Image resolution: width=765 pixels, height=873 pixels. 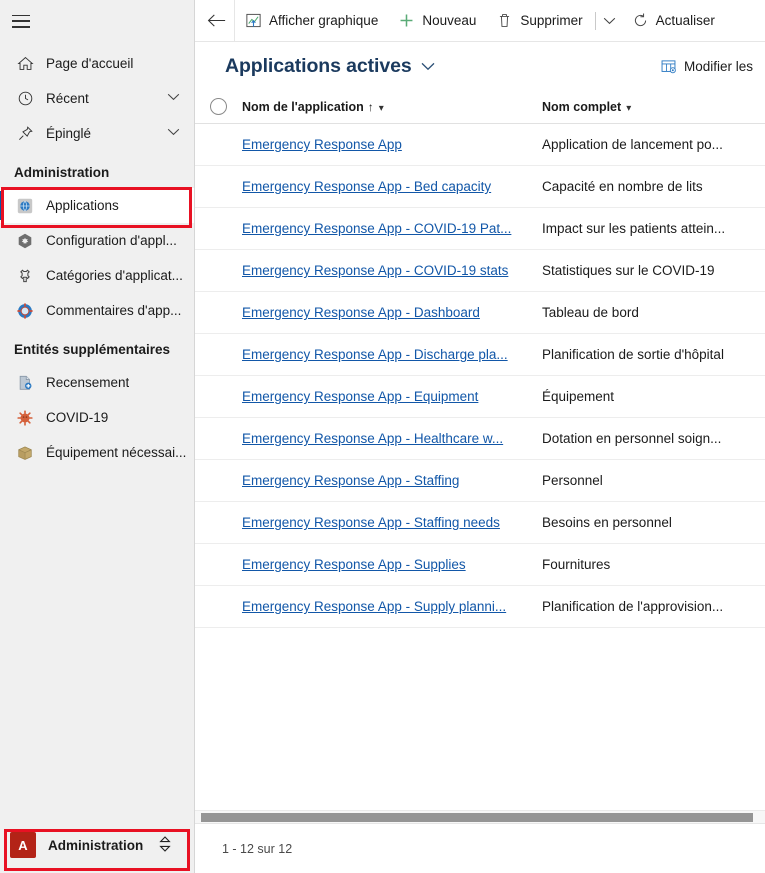 What do you see at coordinates (388, 186) in the screenshot?
I see `app-name-link: Emergency Response App - Bed capacity` at bounding box center [388, 186].